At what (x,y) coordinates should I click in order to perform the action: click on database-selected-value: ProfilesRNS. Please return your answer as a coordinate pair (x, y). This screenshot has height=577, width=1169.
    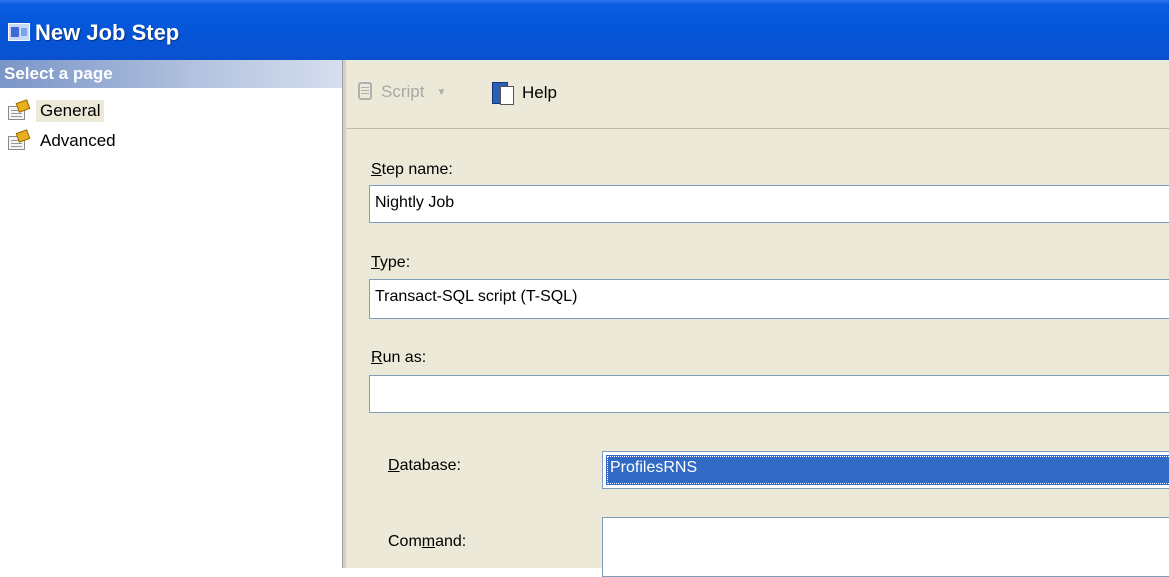
    Looking at the image, I should click on (887, 470).